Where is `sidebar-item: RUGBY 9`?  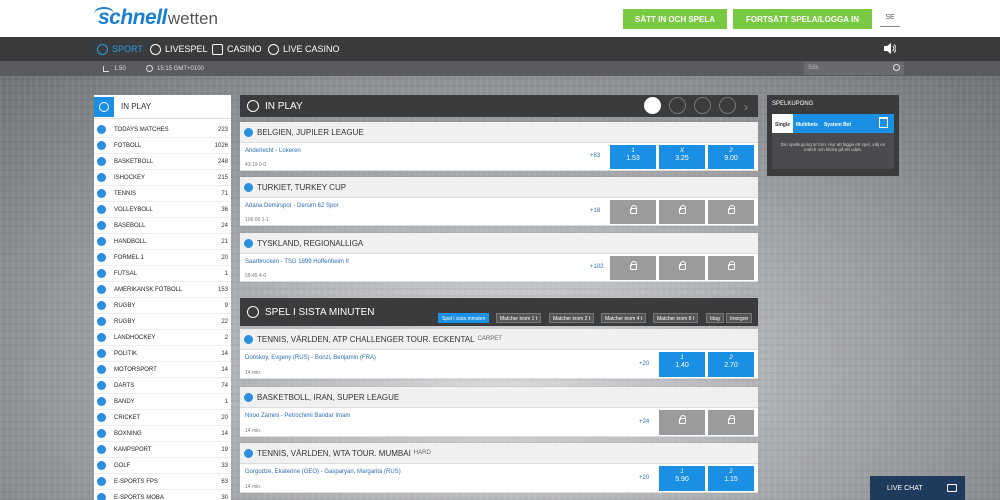
sidebar-item: RUGBY 9 is located at coordinates (162, 306).